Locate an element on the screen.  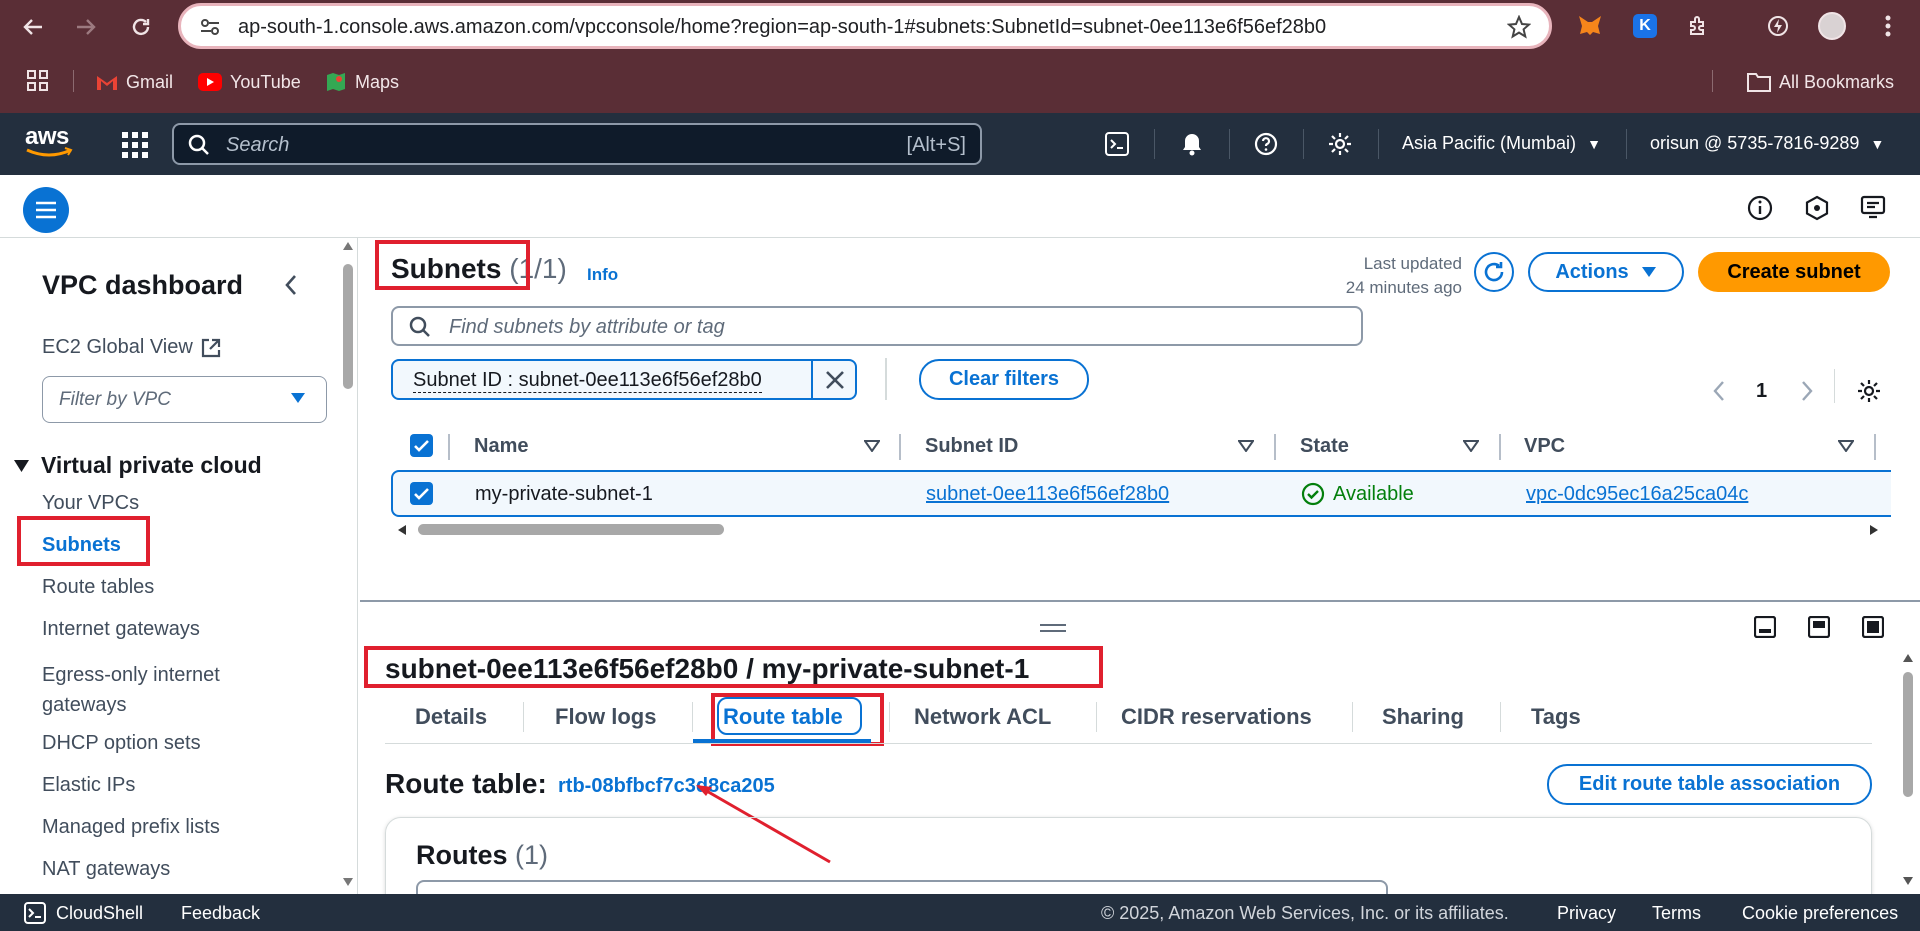
bookmark-youtube: YouTube is located at coordinates (249, 82).